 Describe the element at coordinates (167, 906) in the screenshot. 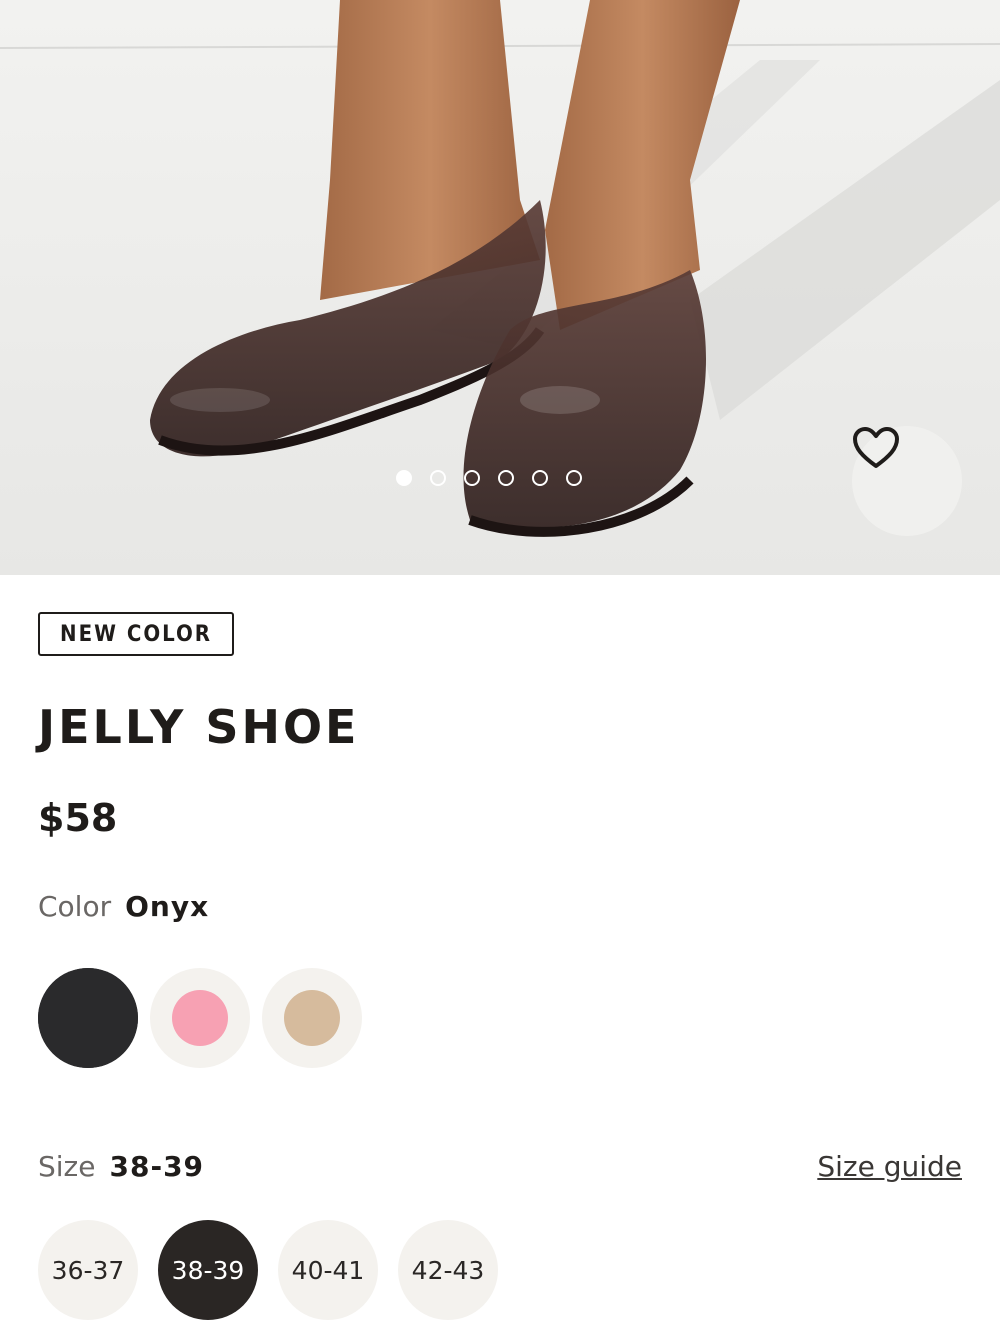

I see `selected-color: Onyx` at that location.